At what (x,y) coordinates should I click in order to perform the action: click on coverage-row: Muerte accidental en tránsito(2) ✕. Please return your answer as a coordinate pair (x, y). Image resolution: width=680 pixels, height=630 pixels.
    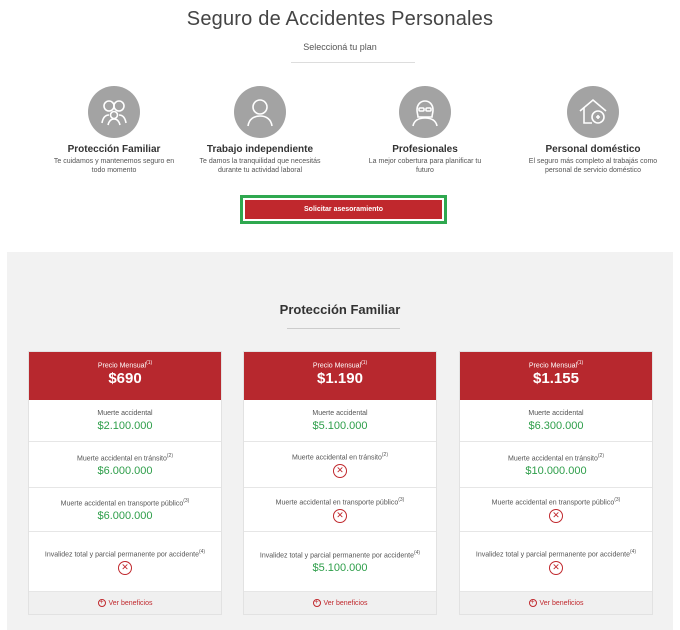
    Looking at the image, I should click on (340, 465).